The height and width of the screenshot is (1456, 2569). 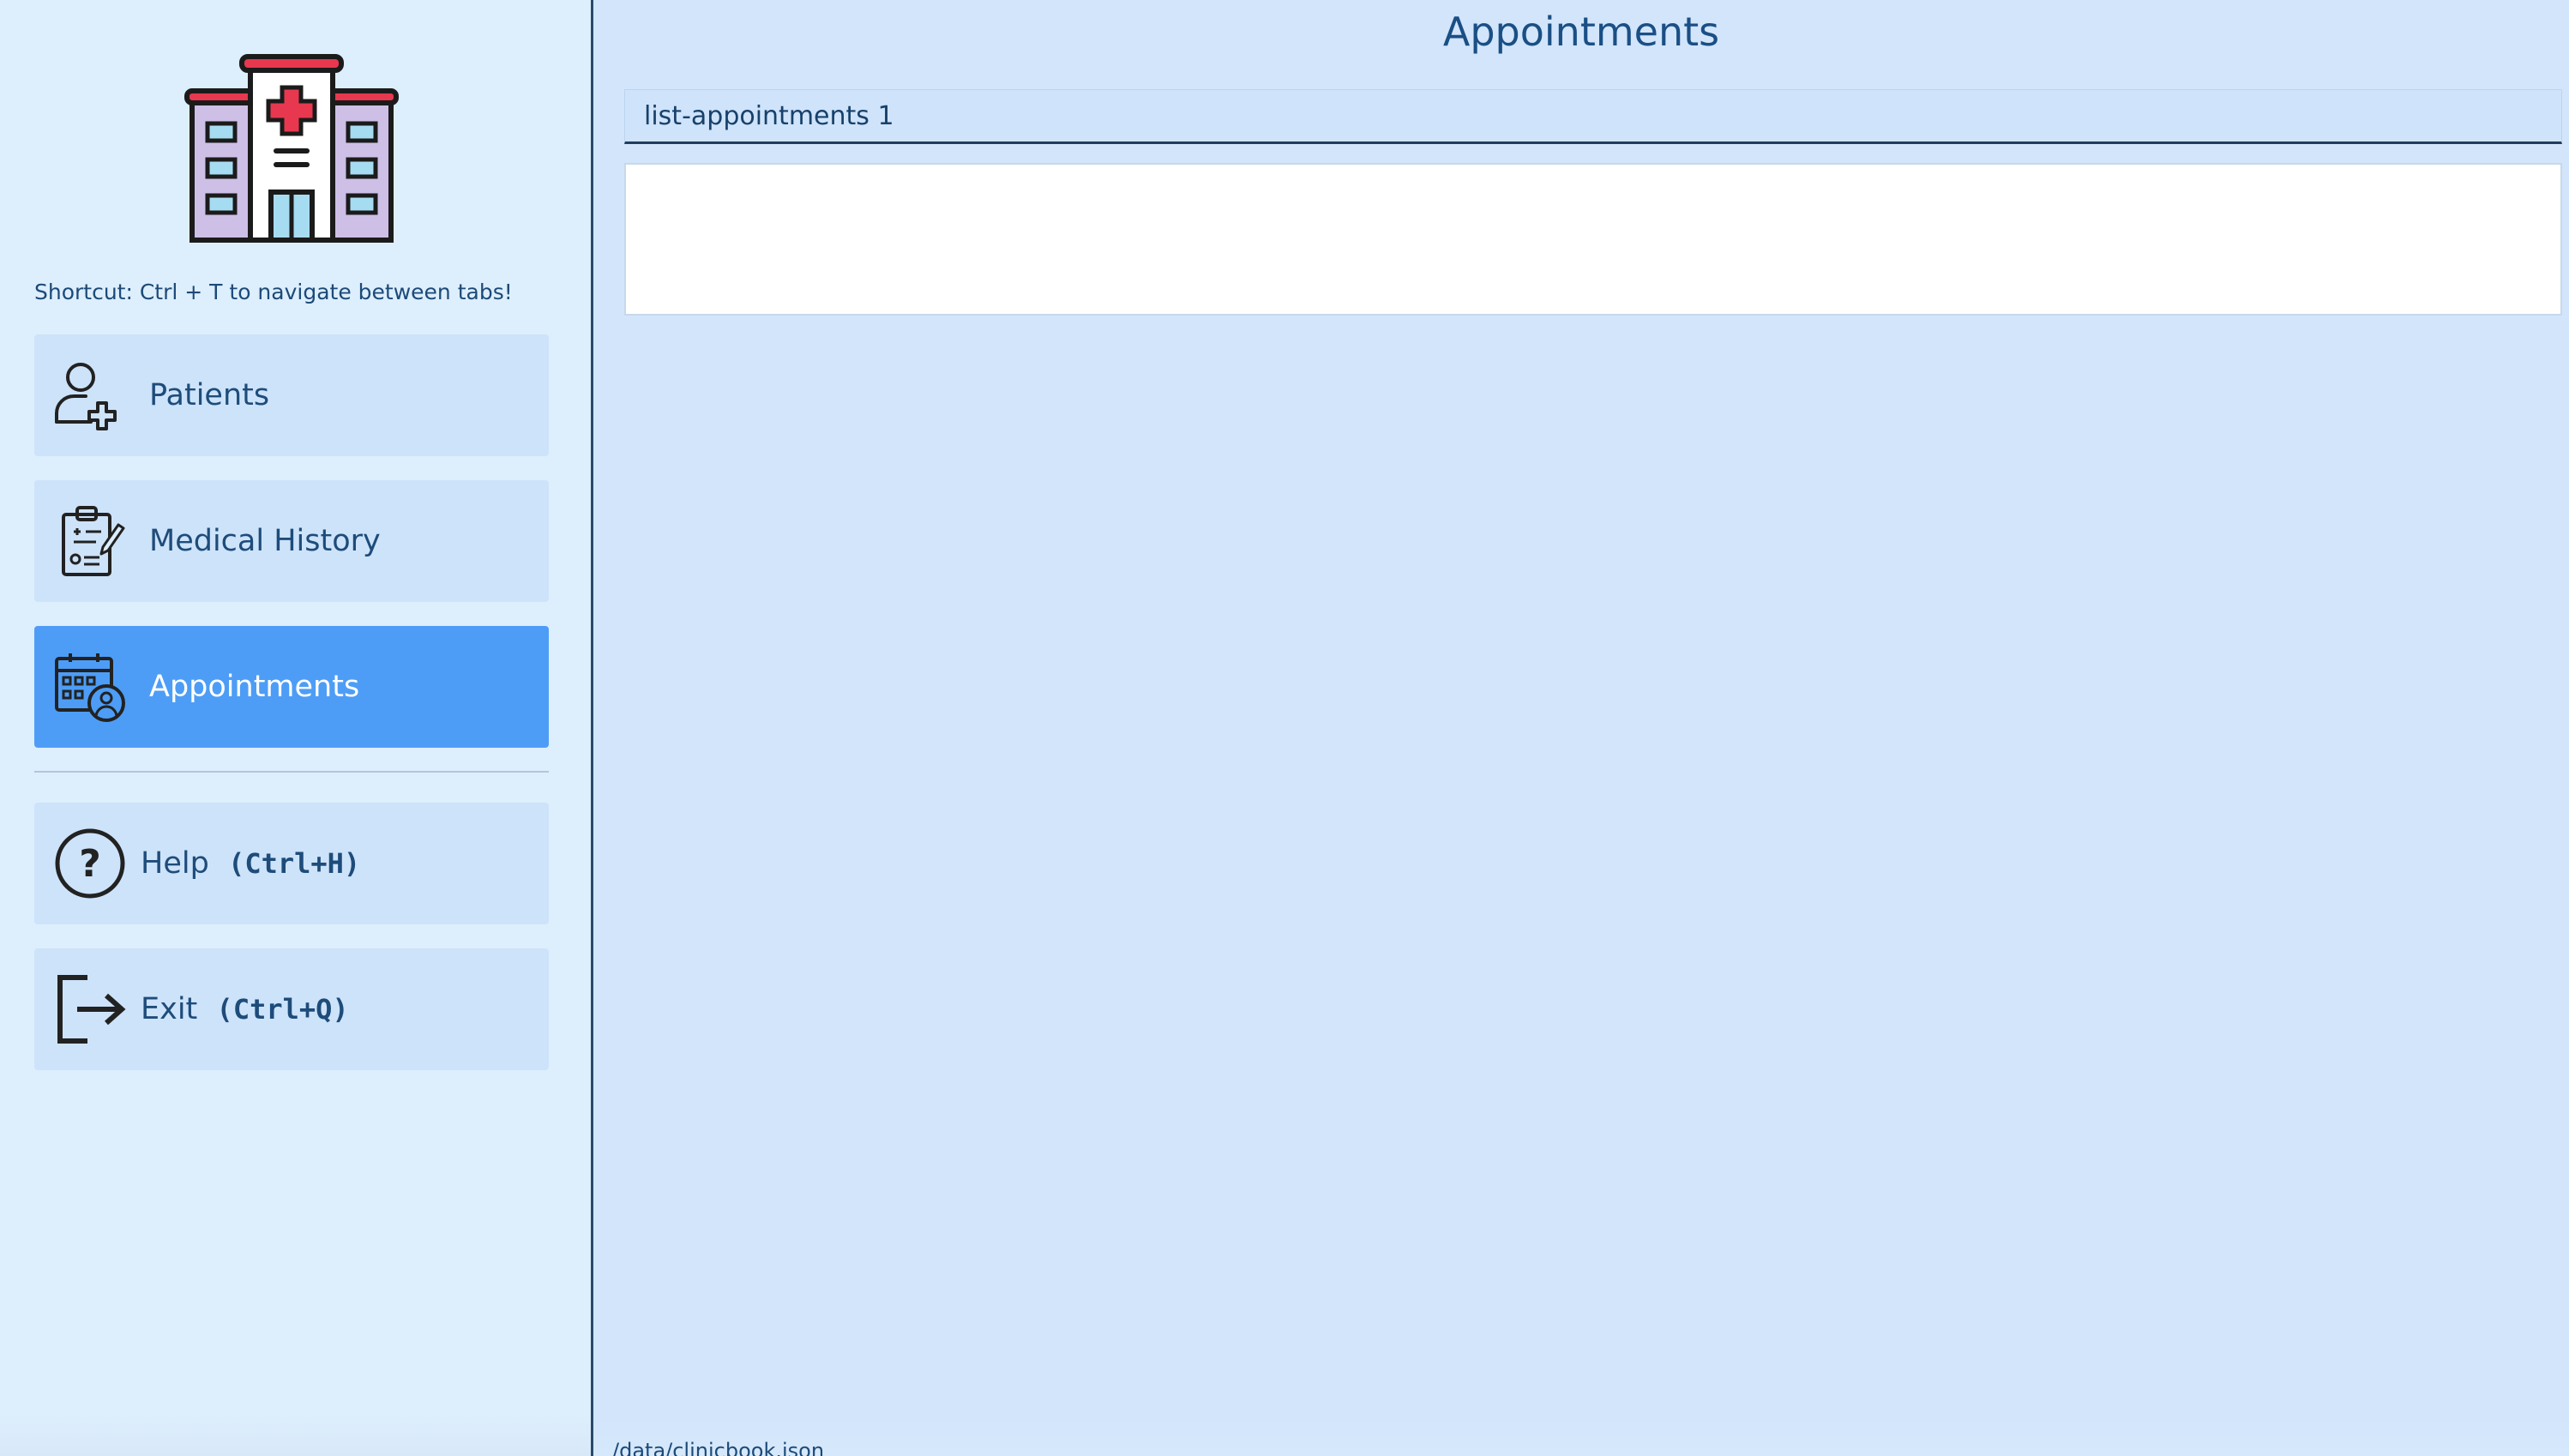 What do you see at coordinates (295, 1435) in the screenshot?
I see `sidebar-footer` at bounding box center [295, 1435].